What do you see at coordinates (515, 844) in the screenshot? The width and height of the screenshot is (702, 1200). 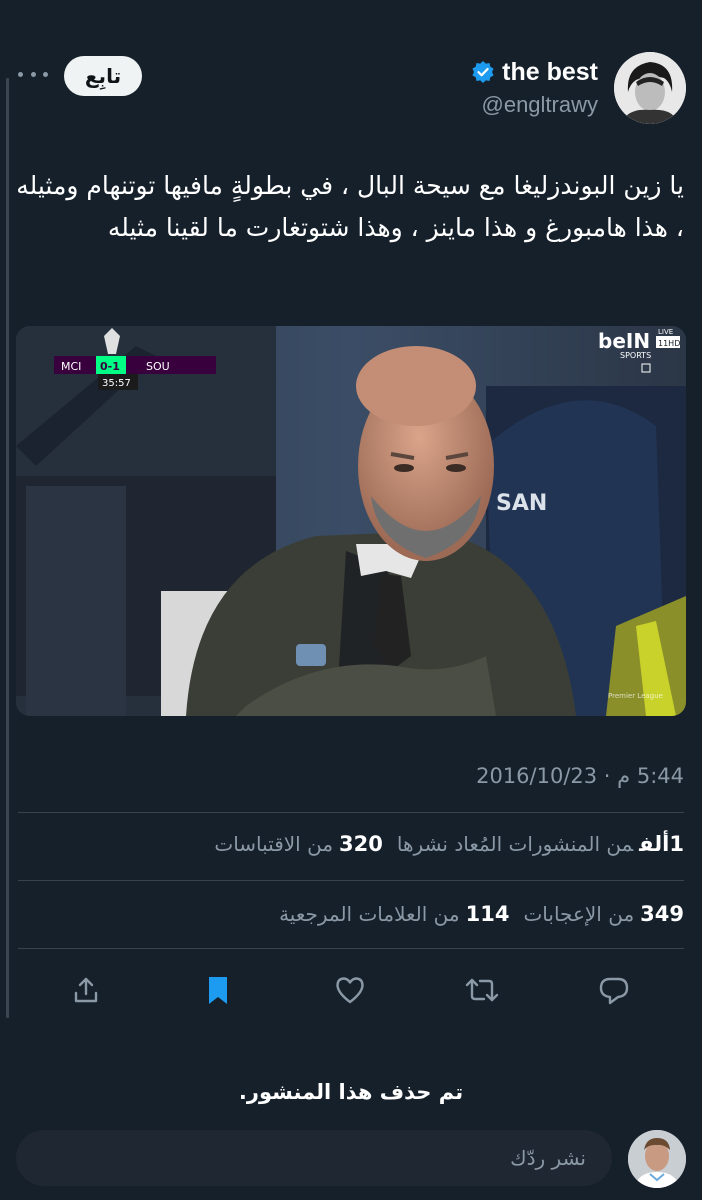 I see `reposts-label: من المنشورات المُعاد نشرها` at bounding box center [515, 844].